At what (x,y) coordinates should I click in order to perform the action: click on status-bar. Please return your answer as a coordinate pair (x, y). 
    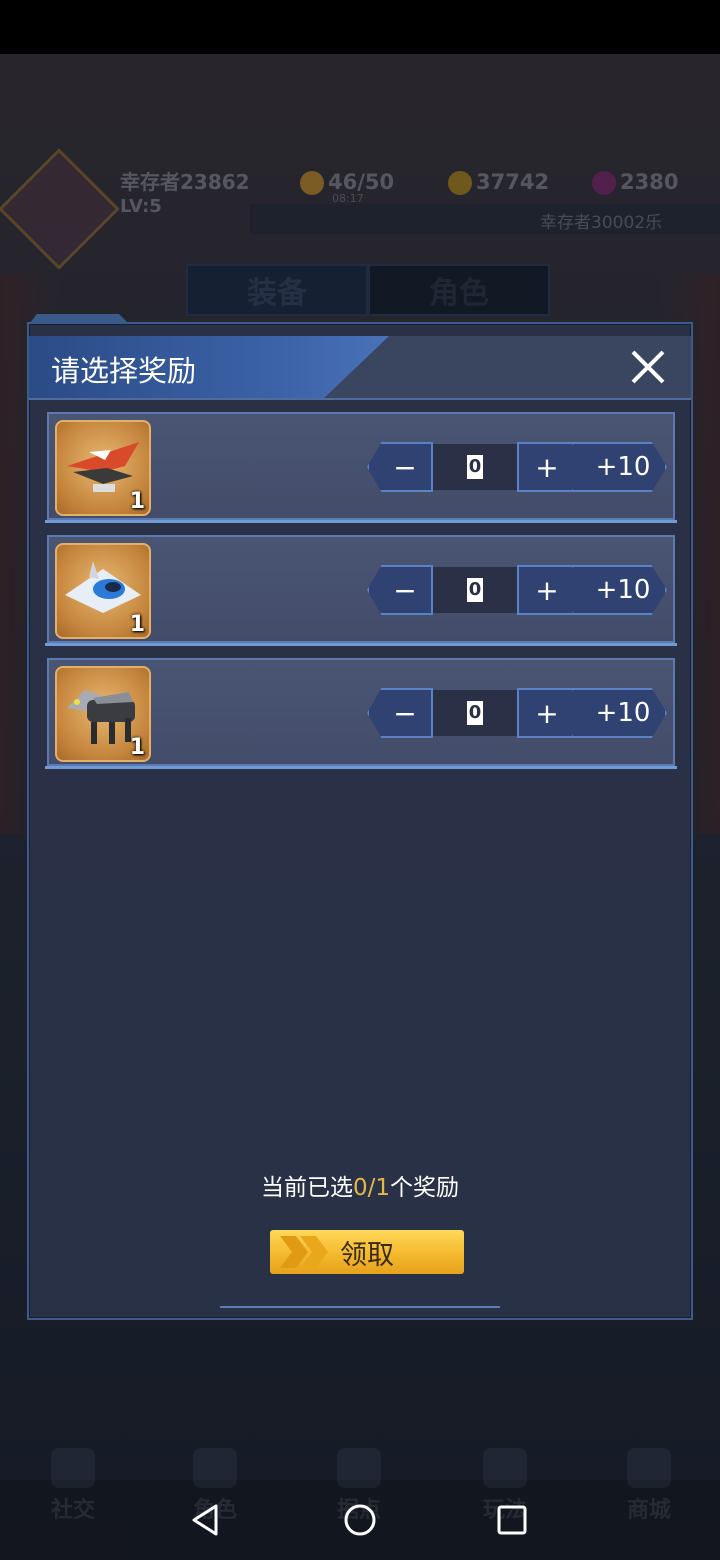
    Looking at the image, I should click on (360, 27).